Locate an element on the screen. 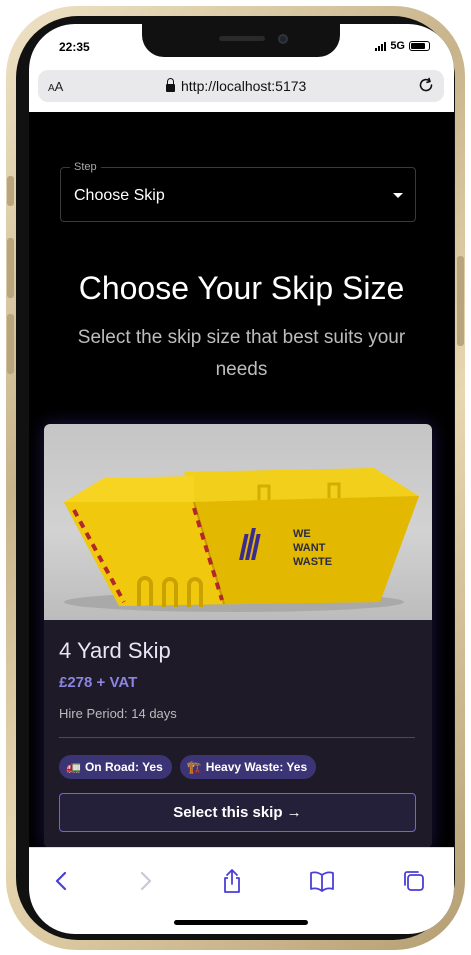 This screenshot has height=955, width=471. signal-icon is located at coordinates (381, 46).